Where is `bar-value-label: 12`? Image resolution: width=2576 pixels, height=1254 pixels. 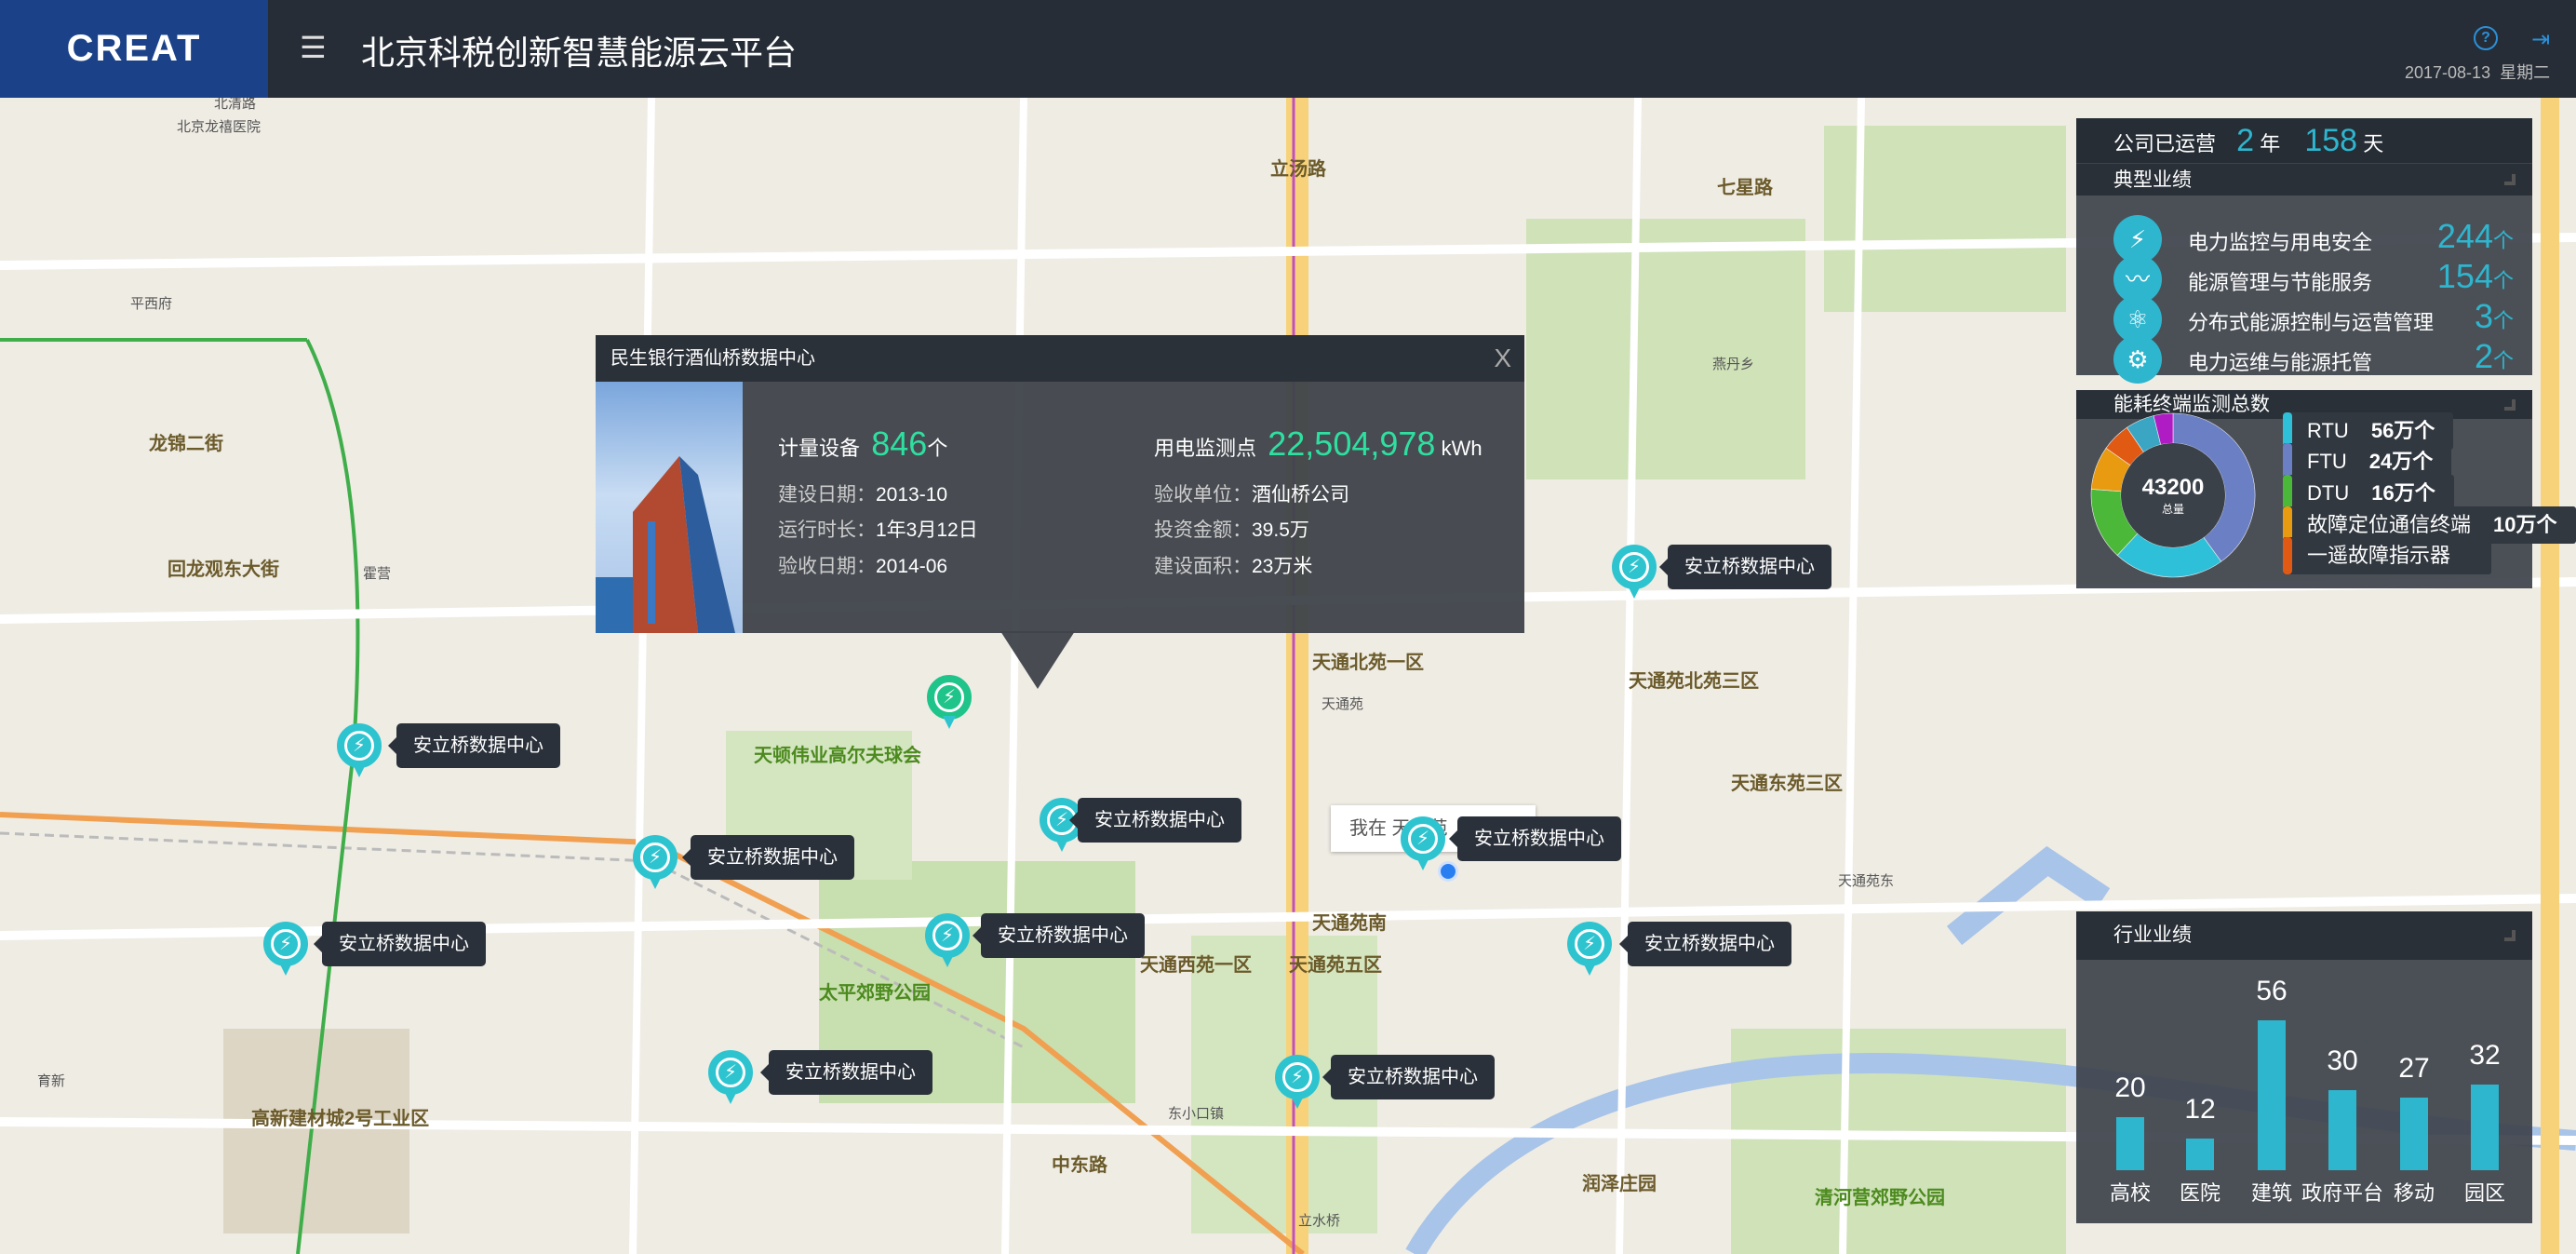
bar-value-label: 12 is located at coordinates (2200, 1109).